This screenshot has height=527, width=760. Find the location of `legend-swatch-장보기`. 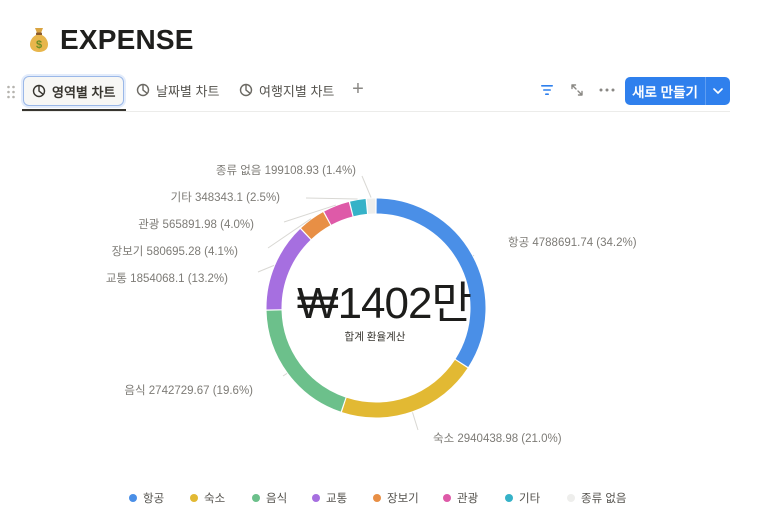

legend-swatch-장보기 is located at coordinates (377, 498).